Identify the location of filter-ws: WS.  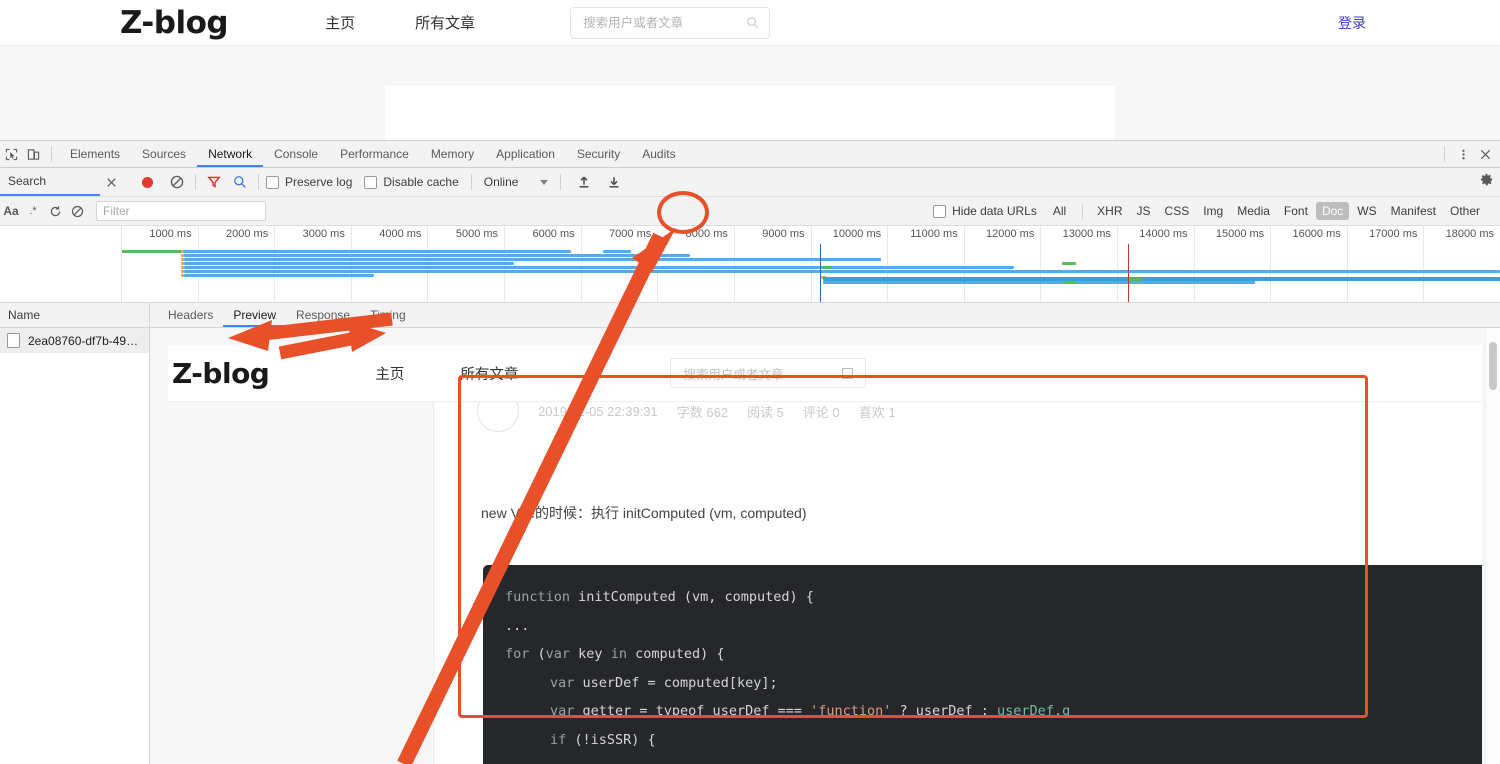
(1366, 211).